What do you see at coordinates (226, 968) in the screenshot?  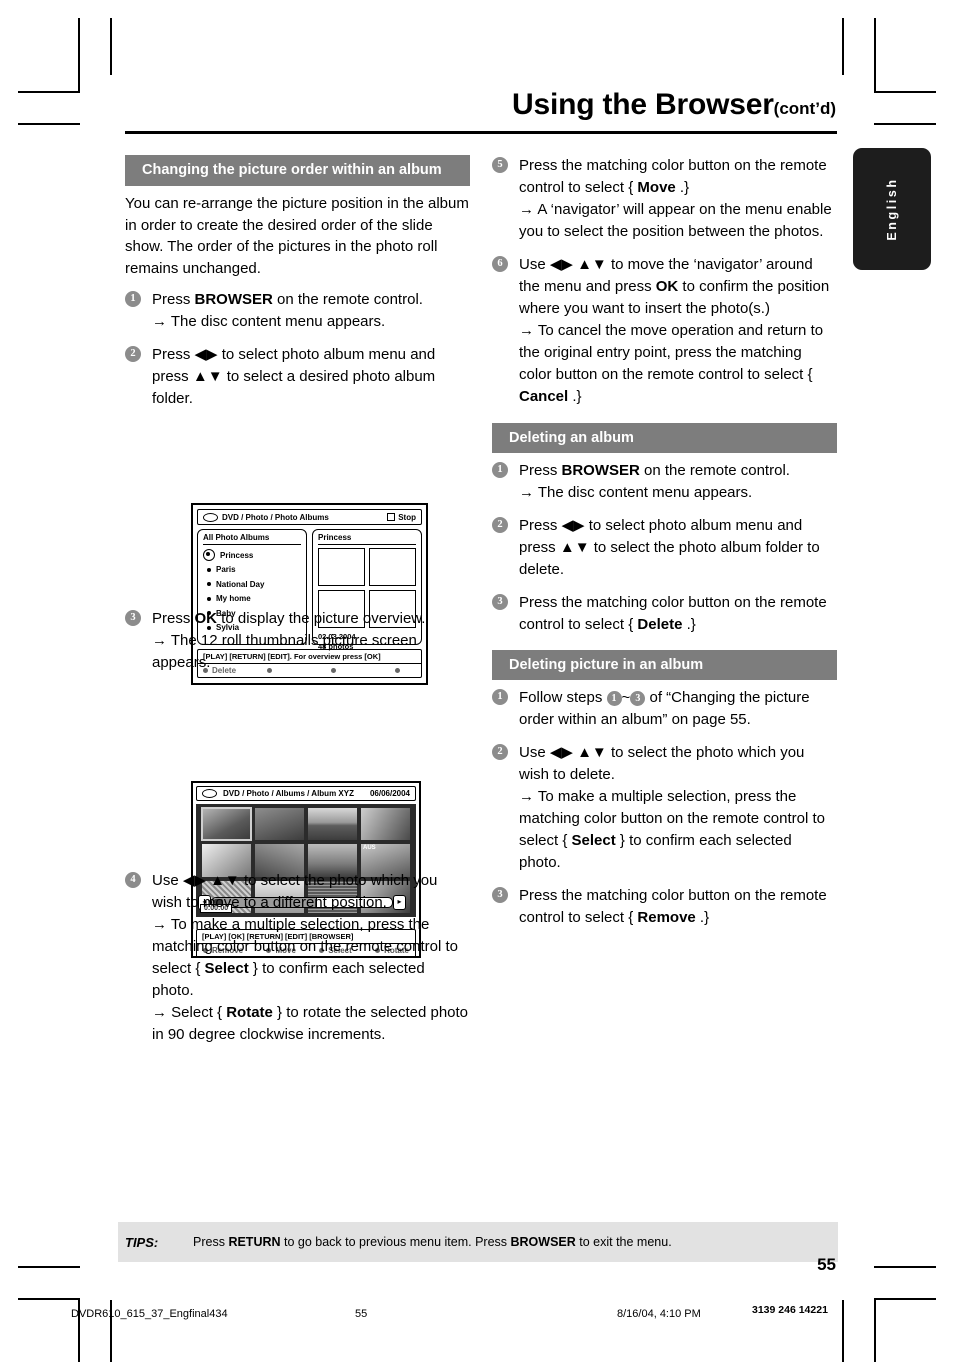 I see `step-result-bold: Select` at bounding box center [226, 968].